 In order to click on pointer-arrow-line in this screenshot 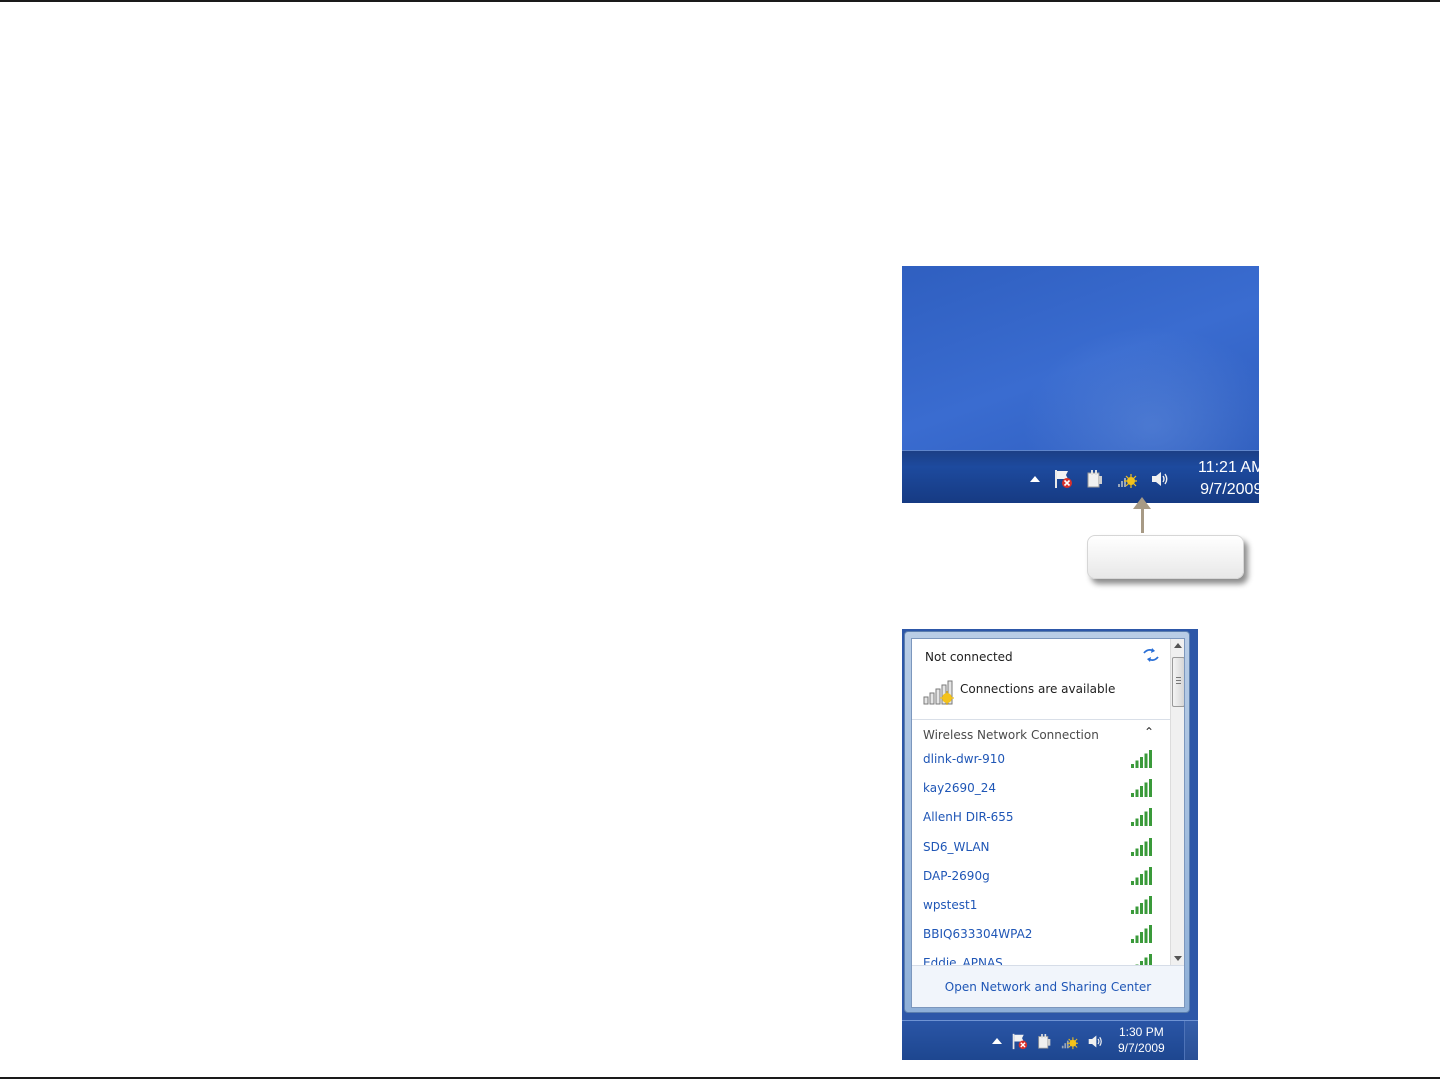, I will do `click(1142, 520)`.